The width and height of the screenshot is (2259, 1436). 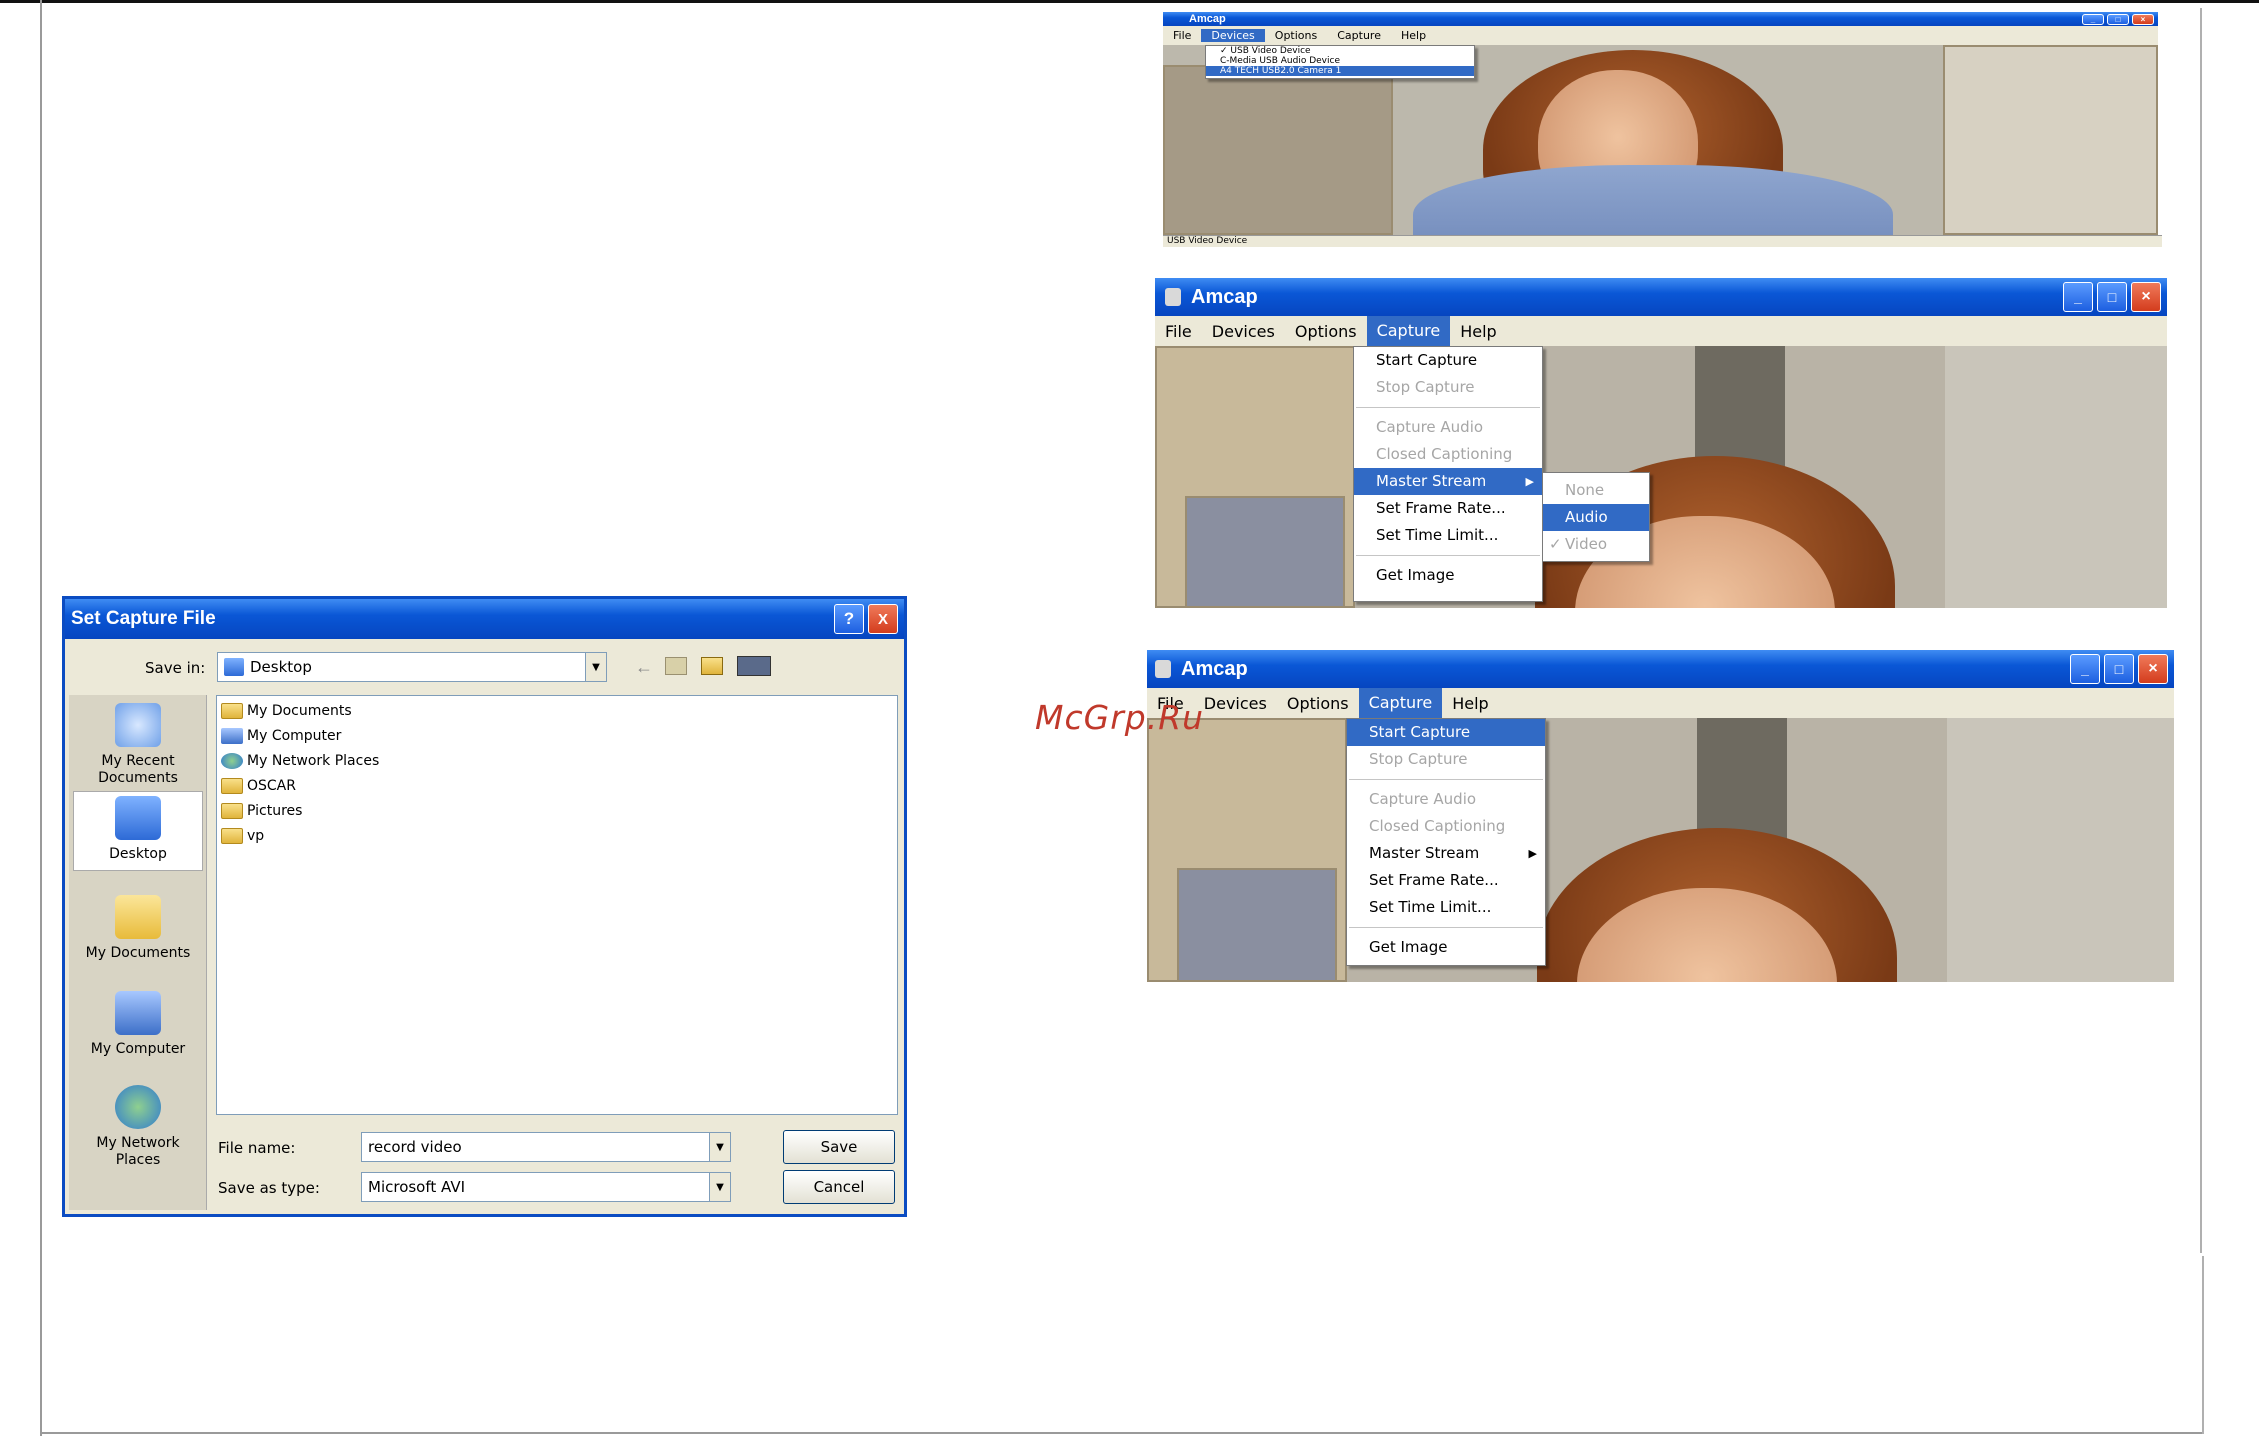 What do you see at coordinates (546, 1147) in the screenshot?
I see `file-name-input: record video ▼` at bounding box center [546, 1147].